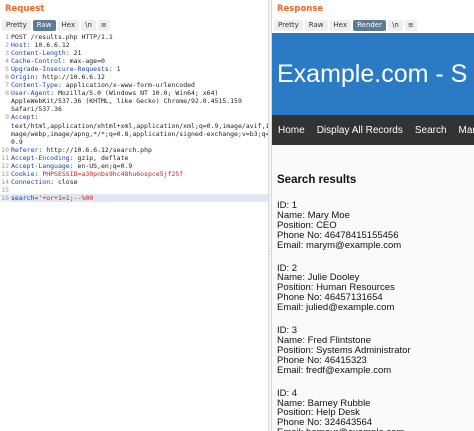 The width and height of the screenshot is (474, 431). Describe the element at coordinates (36, 109) in the screenshot. I see `header-value: Safari/537.36` at that location.